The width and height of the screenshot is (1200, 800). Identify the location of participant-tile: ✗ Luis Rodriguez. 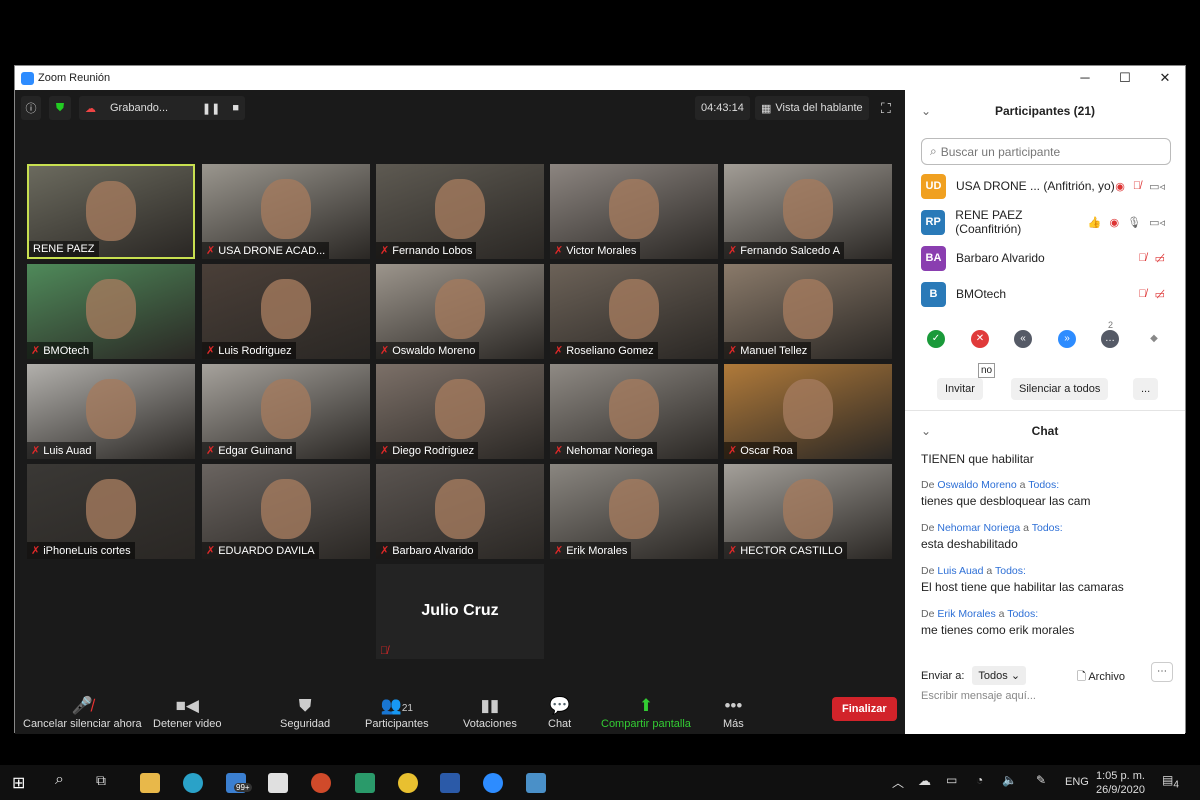
(286, 311).